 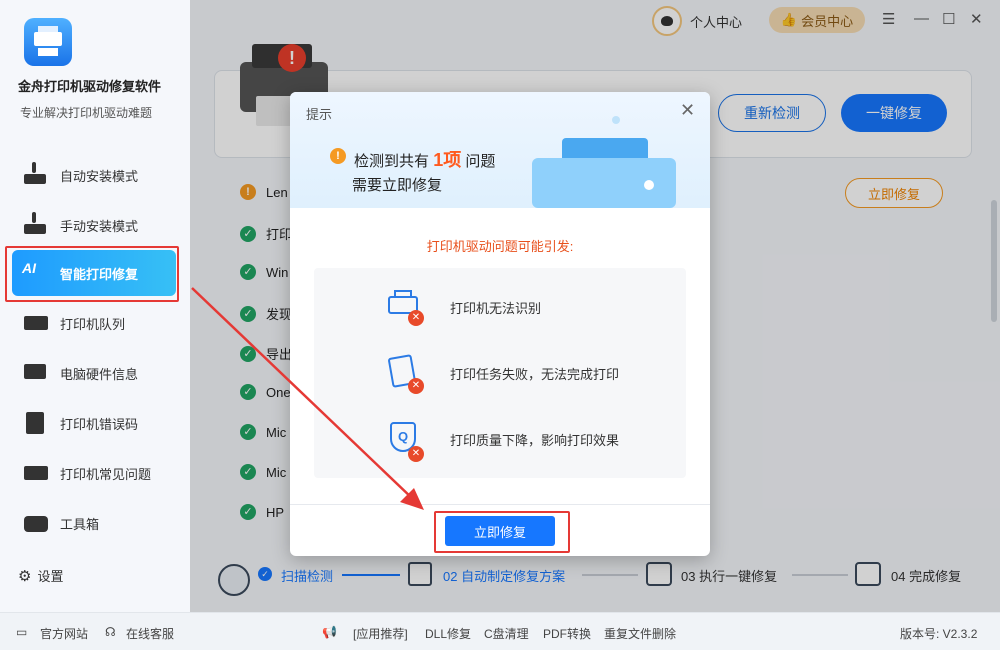 What do you see at coordinates (535, 374) in the screenshot?
I see `issue-item: 打印任务失败，无法完成打印` at bounding box center [535, 374].